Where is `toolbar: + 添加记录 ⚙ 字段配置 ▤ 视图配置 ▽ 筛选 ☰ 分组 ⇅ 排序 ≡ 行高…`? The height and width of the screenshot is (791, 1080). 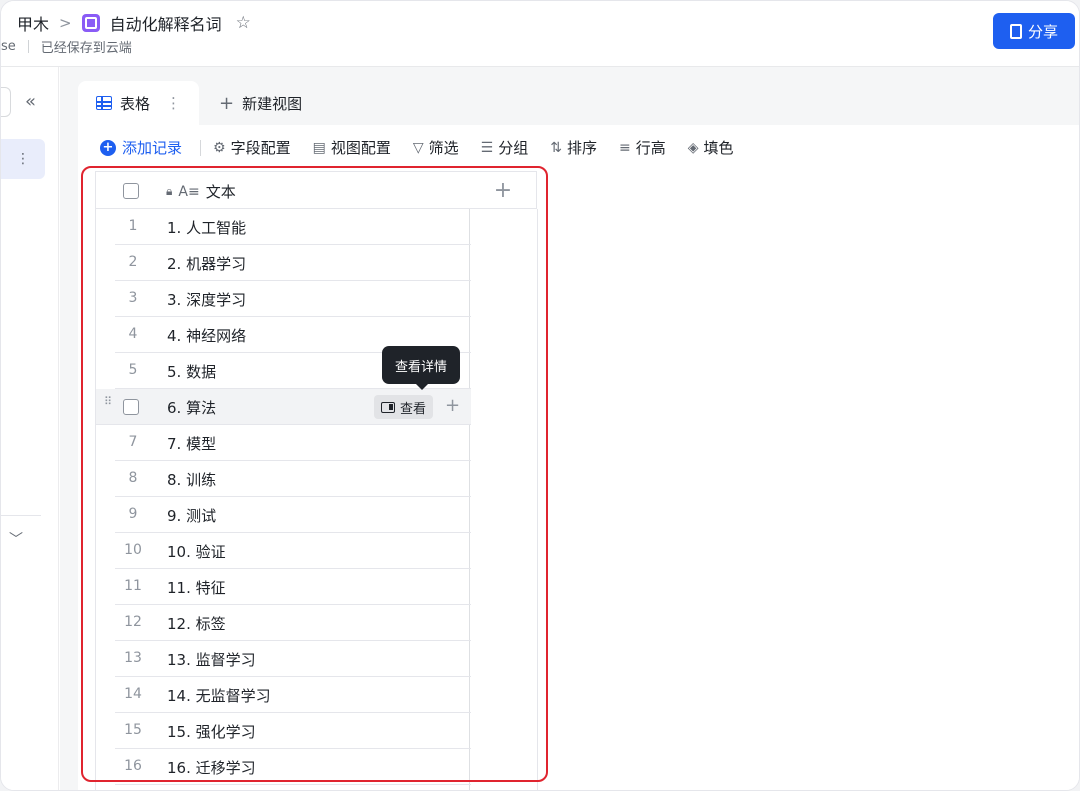 toolbar: + 添加记录 ⚙ 字段配置 ▤ 视图配置 ▽ 筛选 ☰ 分组 ⇅ 排序 ≡ 行高… is located at coordinates (428, 147).